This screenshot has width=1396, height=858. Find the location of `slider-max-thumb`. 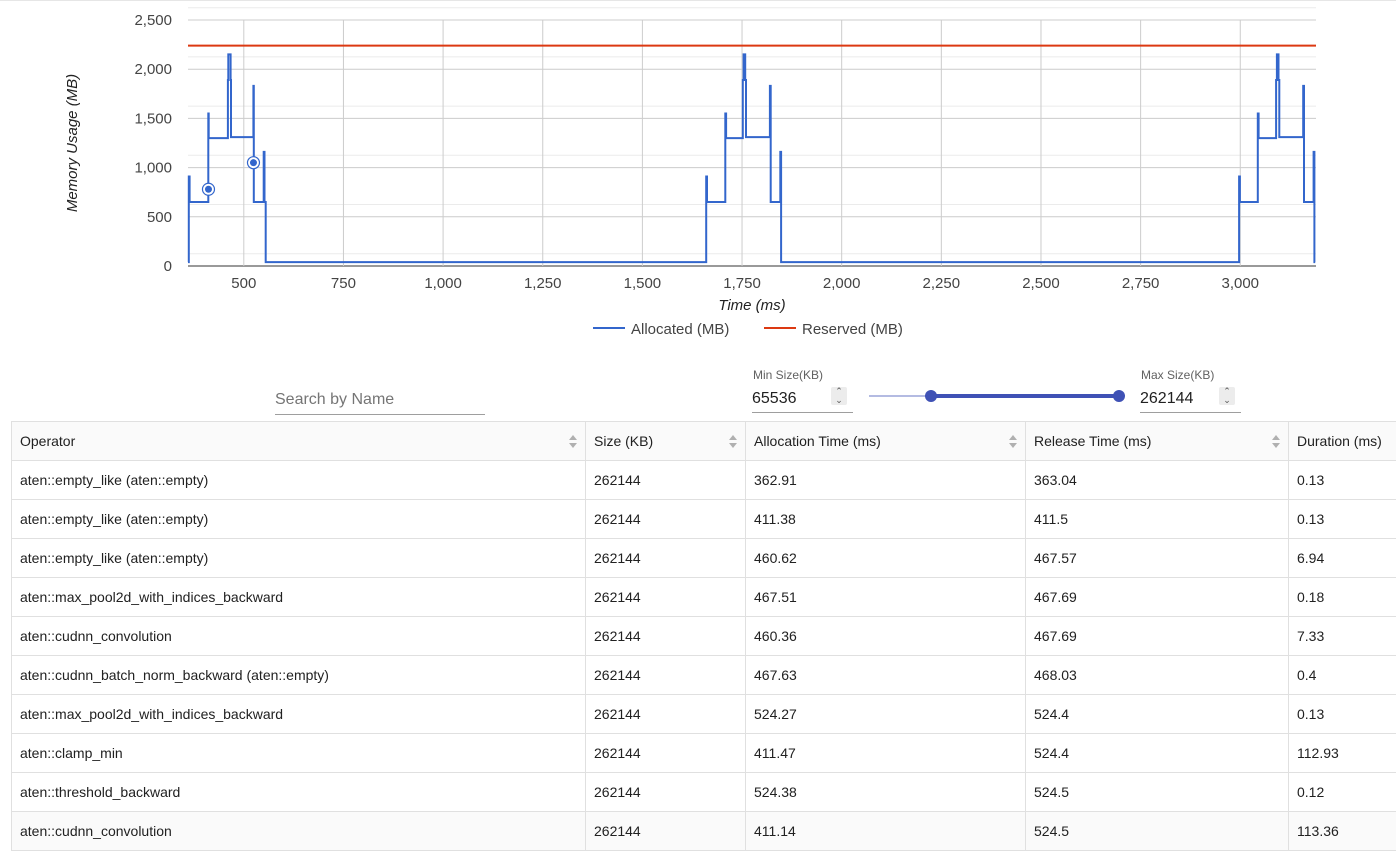

slider-max-thumb is located at coordinates (1119, 396).